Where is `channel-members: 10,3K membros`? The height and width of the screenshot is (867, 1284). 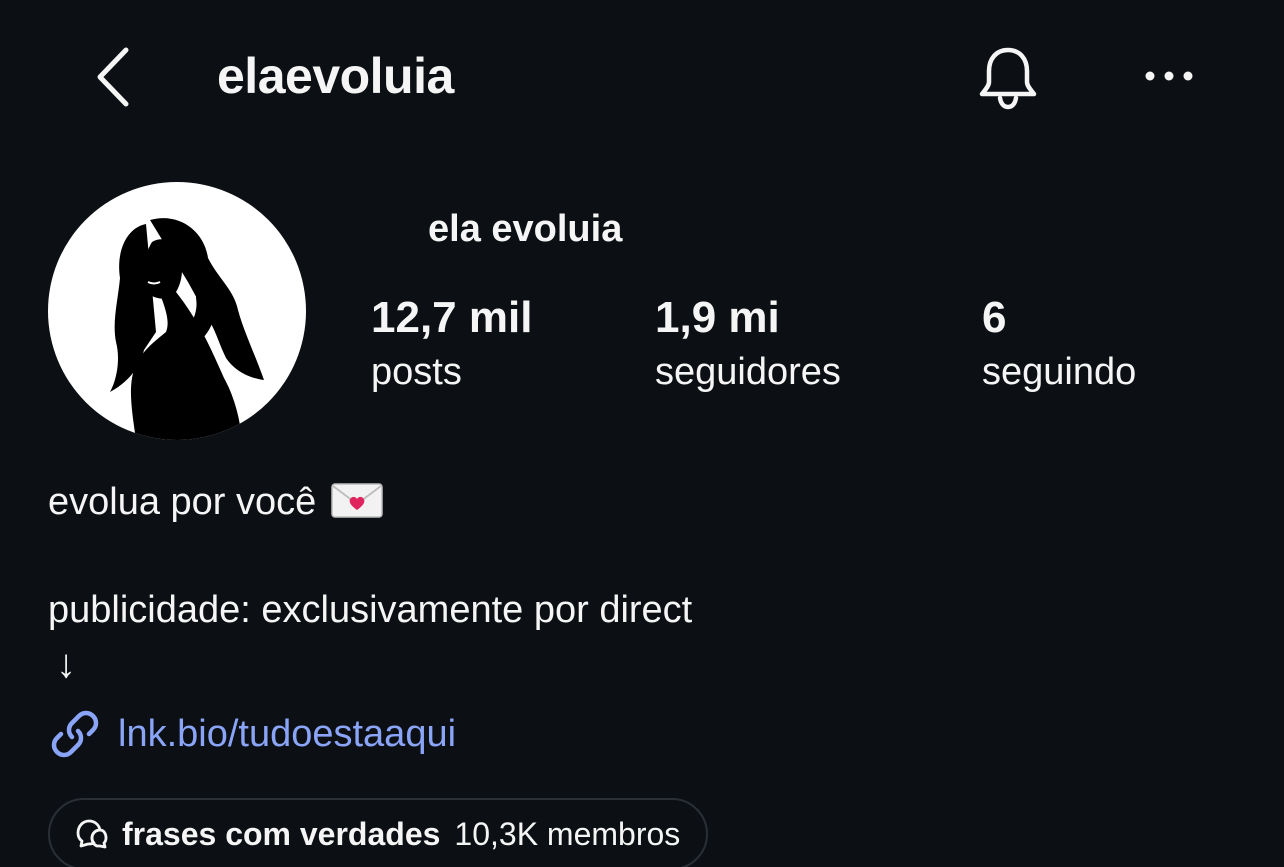
channel-members: 10,3K membros is located at coordinates (567, 833).